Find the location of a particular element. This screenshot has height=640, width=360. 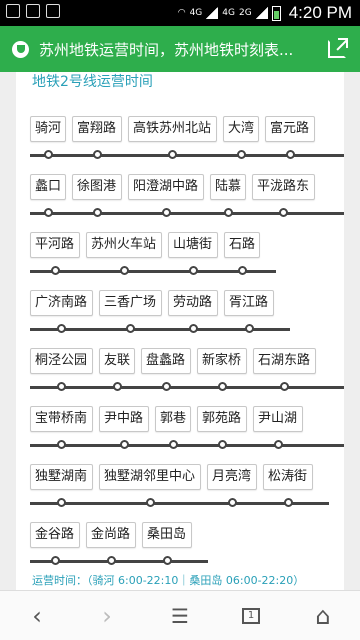

status-bar: ◠ 4G 4G 2G 4:20 PM is located at coordinates (180, 13).